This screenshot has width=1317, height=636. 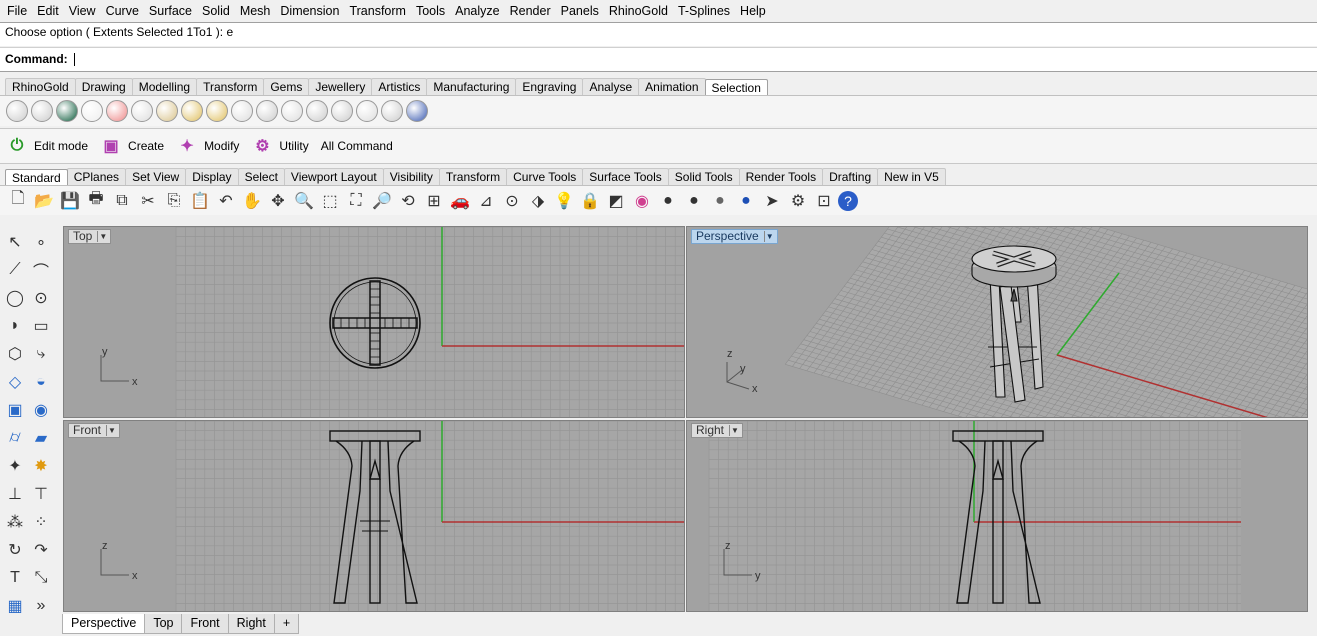 I want to click on band-icon, so click(x=167, y=111).